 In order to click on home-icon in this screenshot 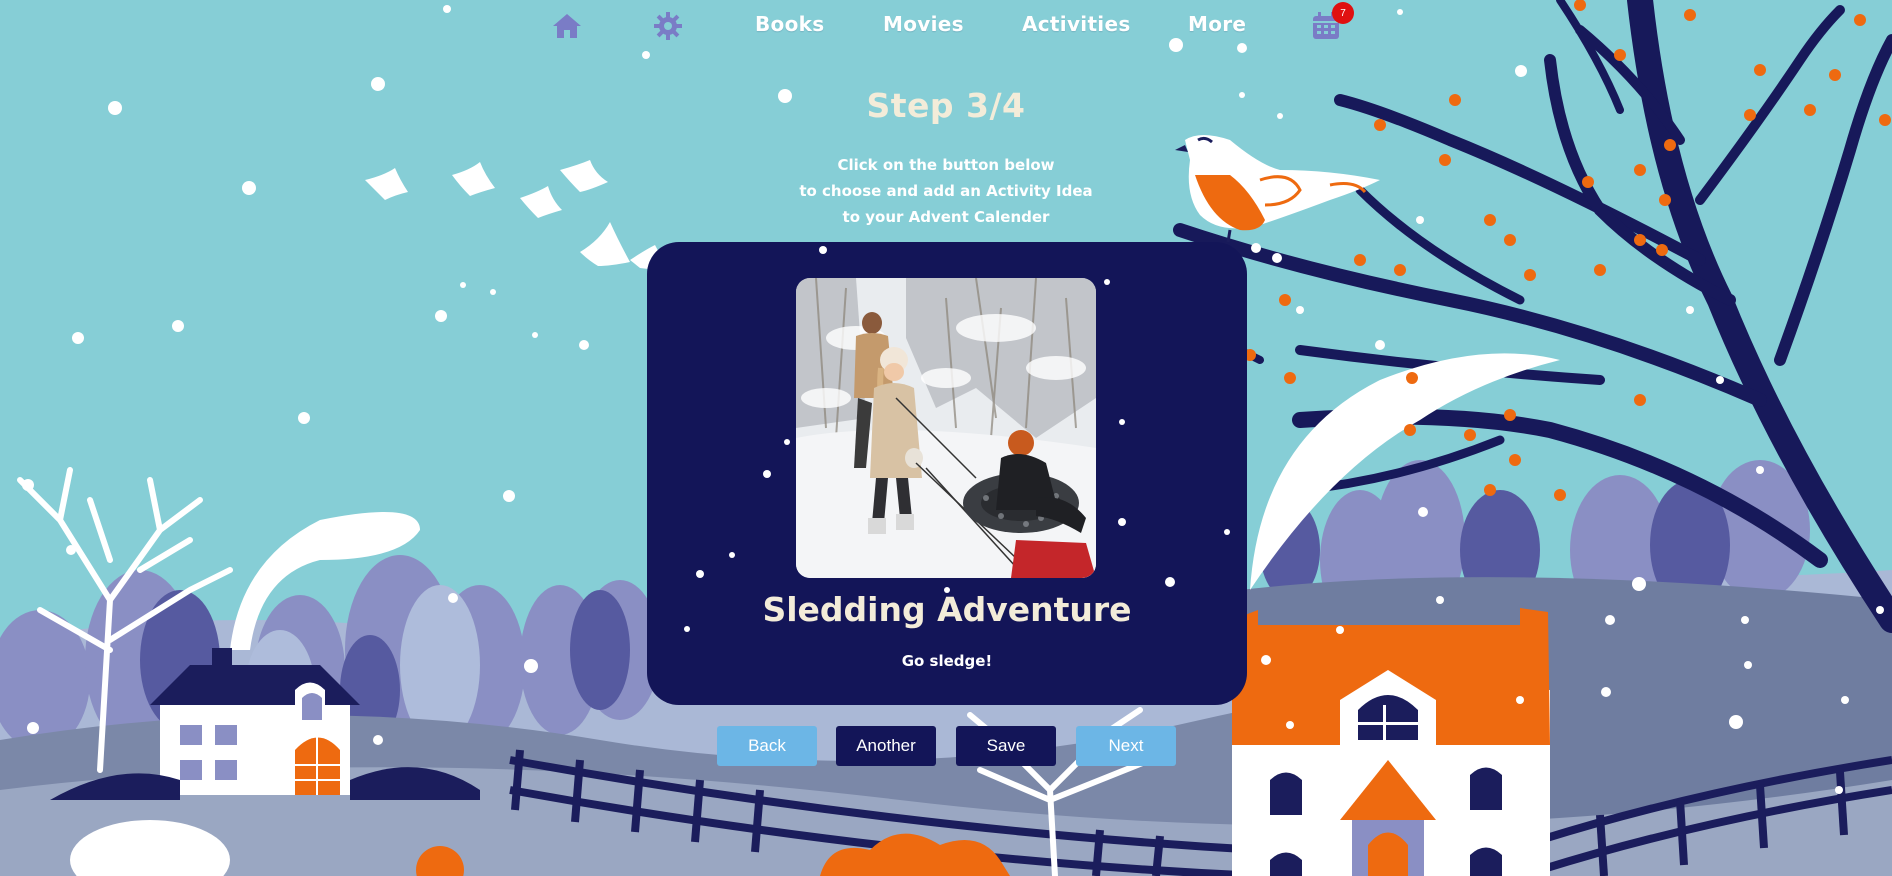, I will do `click(567, 26)`.